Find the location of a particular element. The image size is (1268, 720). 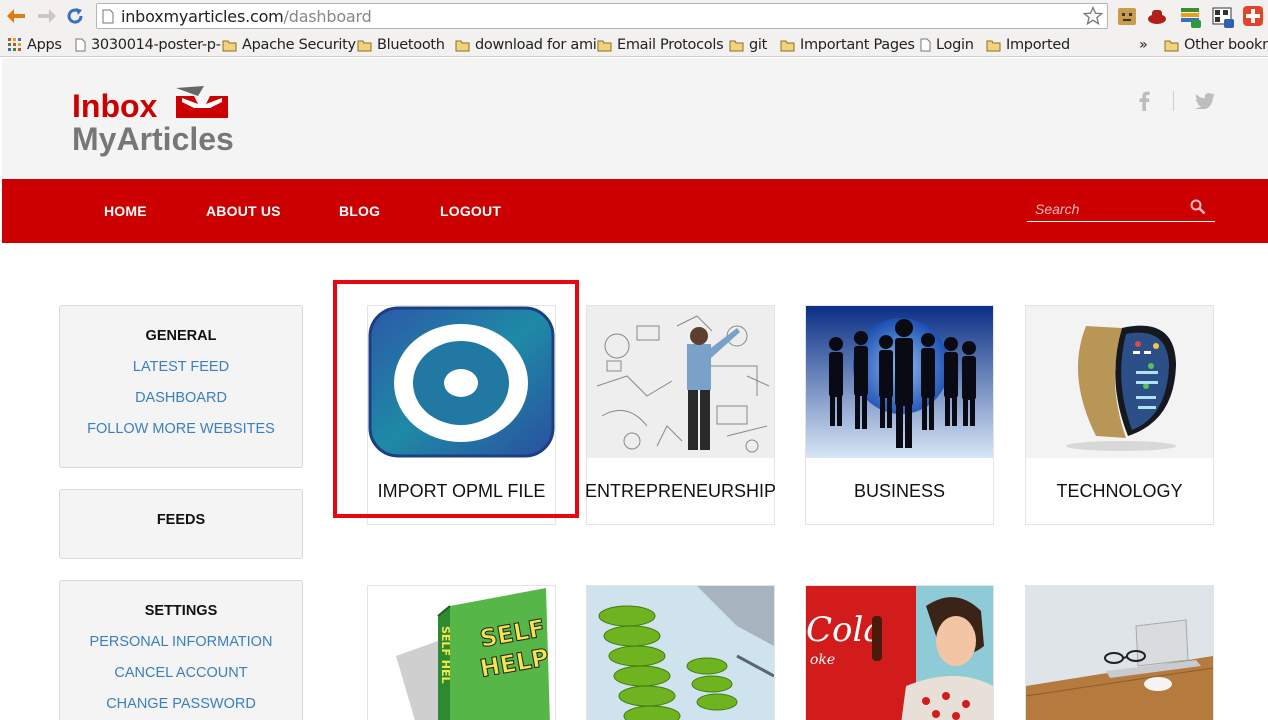

extension-plus-icon is located at coordinates (1253, 16).